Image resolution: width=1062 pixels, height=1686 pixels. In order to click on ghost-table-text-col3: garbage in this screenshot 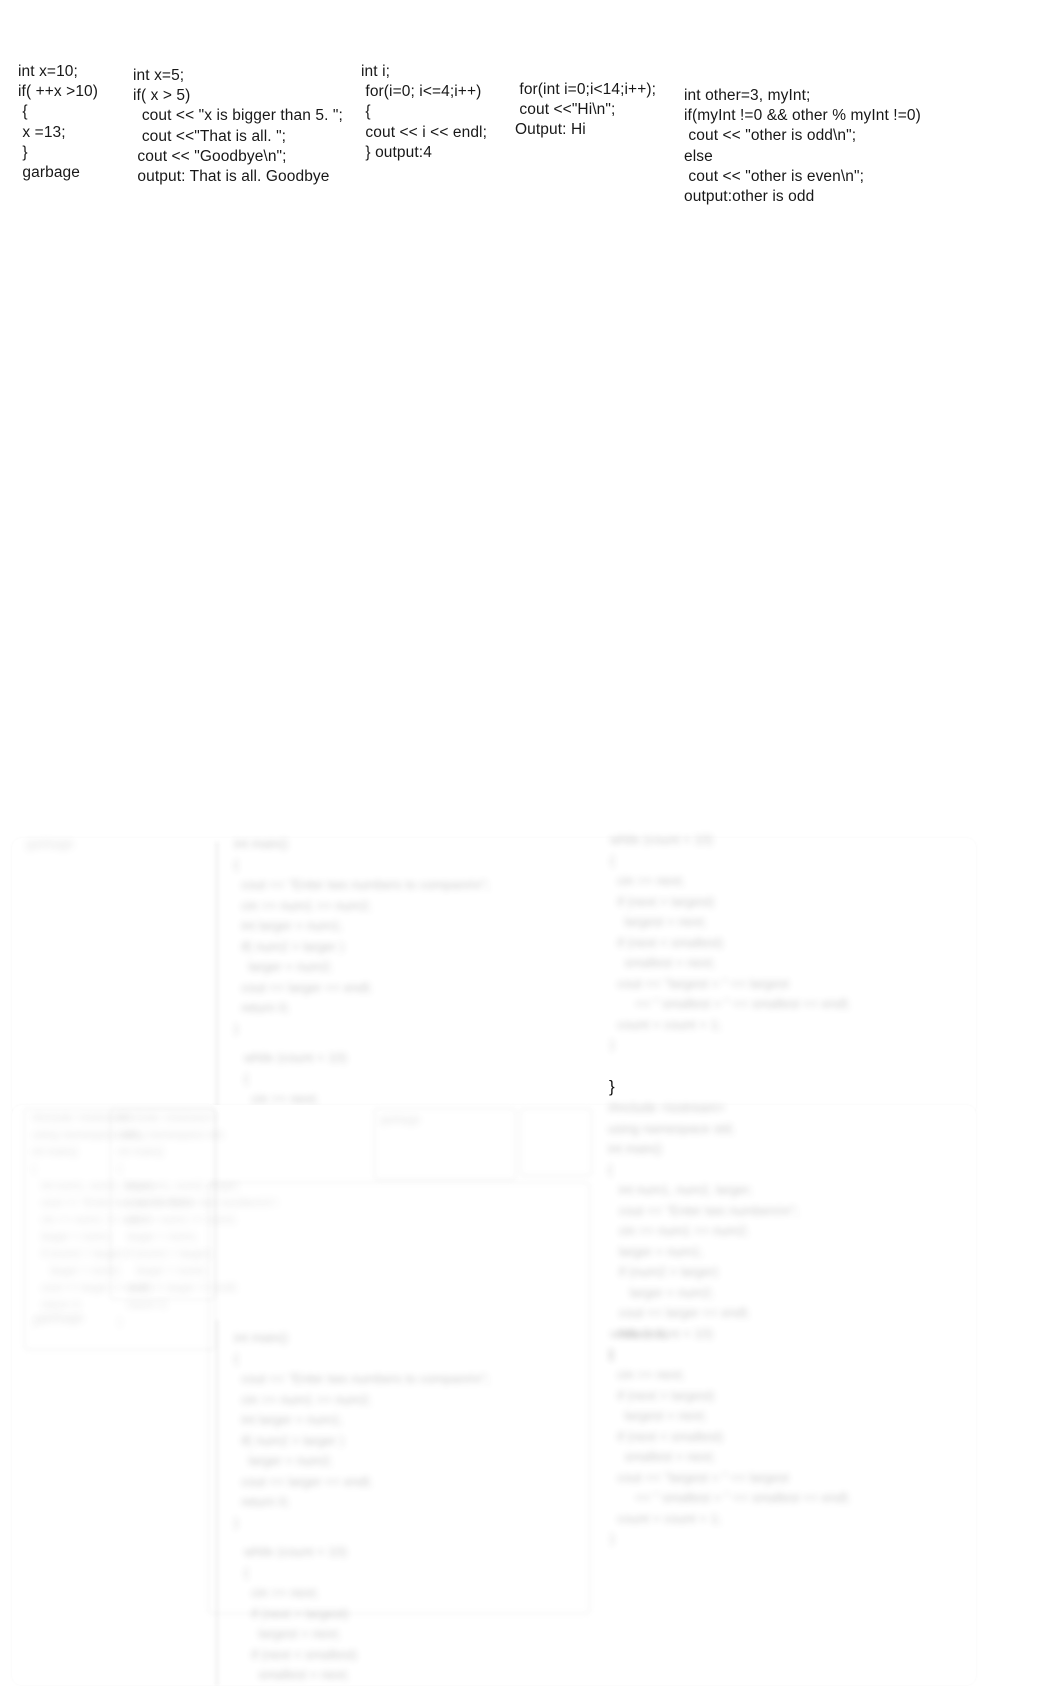, I will do `click(400, 1120)`.